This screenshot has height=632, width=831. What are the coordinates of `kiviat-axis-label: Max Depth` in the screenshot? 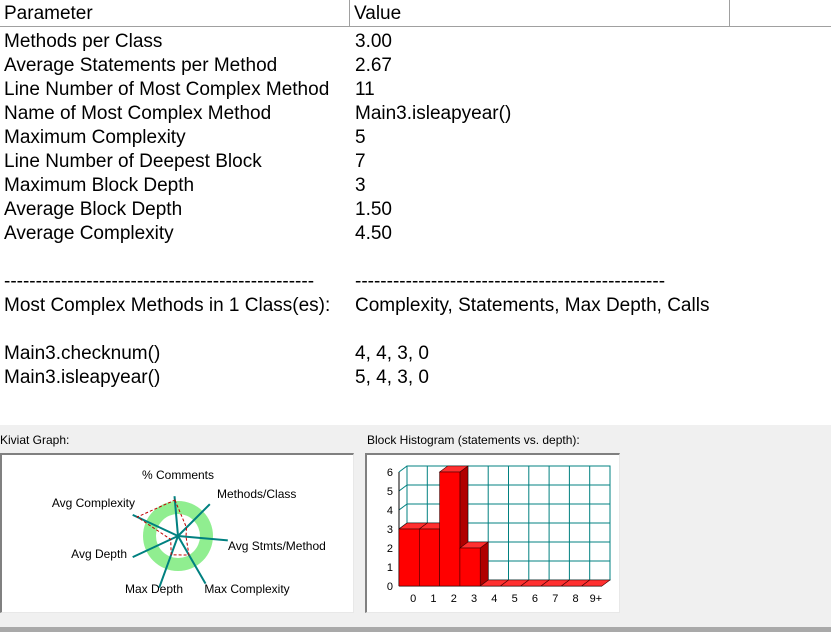 It's located at (154, 589).